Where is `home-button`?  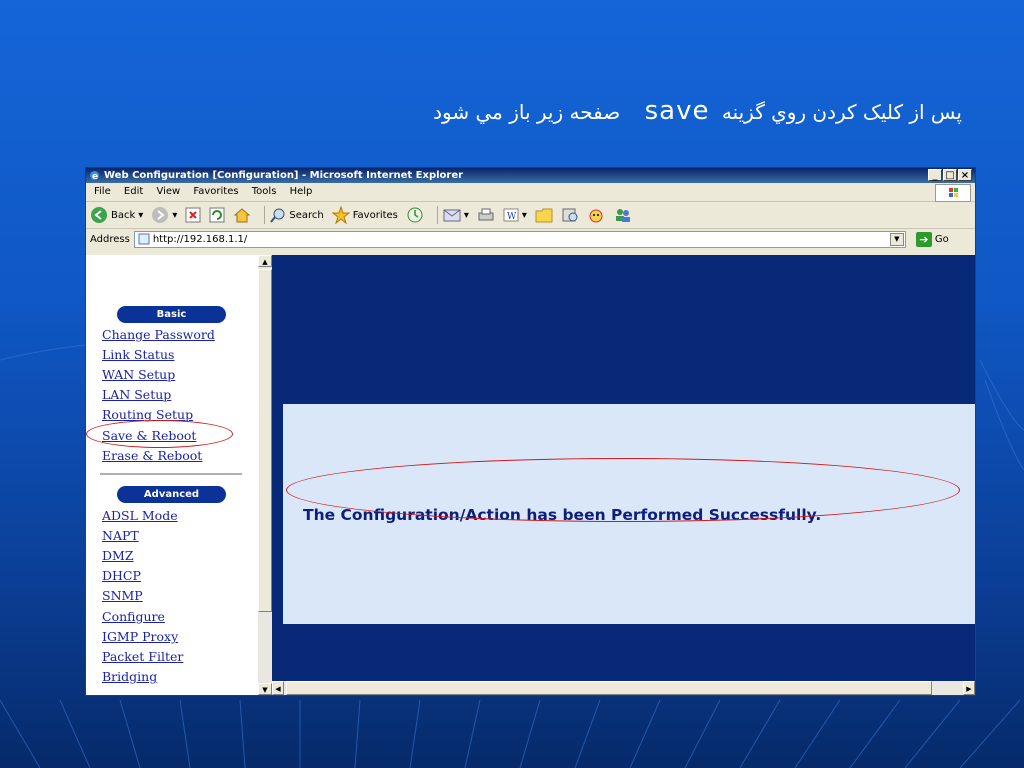 home-button is located at coordinates (242, 215).